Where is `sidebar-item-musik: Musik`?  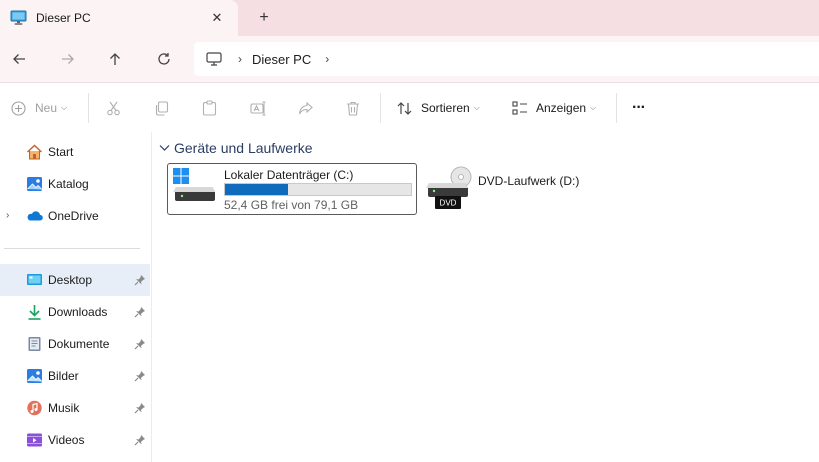 sidebar-item-musik: Musik is located at coordinates (75, 408).